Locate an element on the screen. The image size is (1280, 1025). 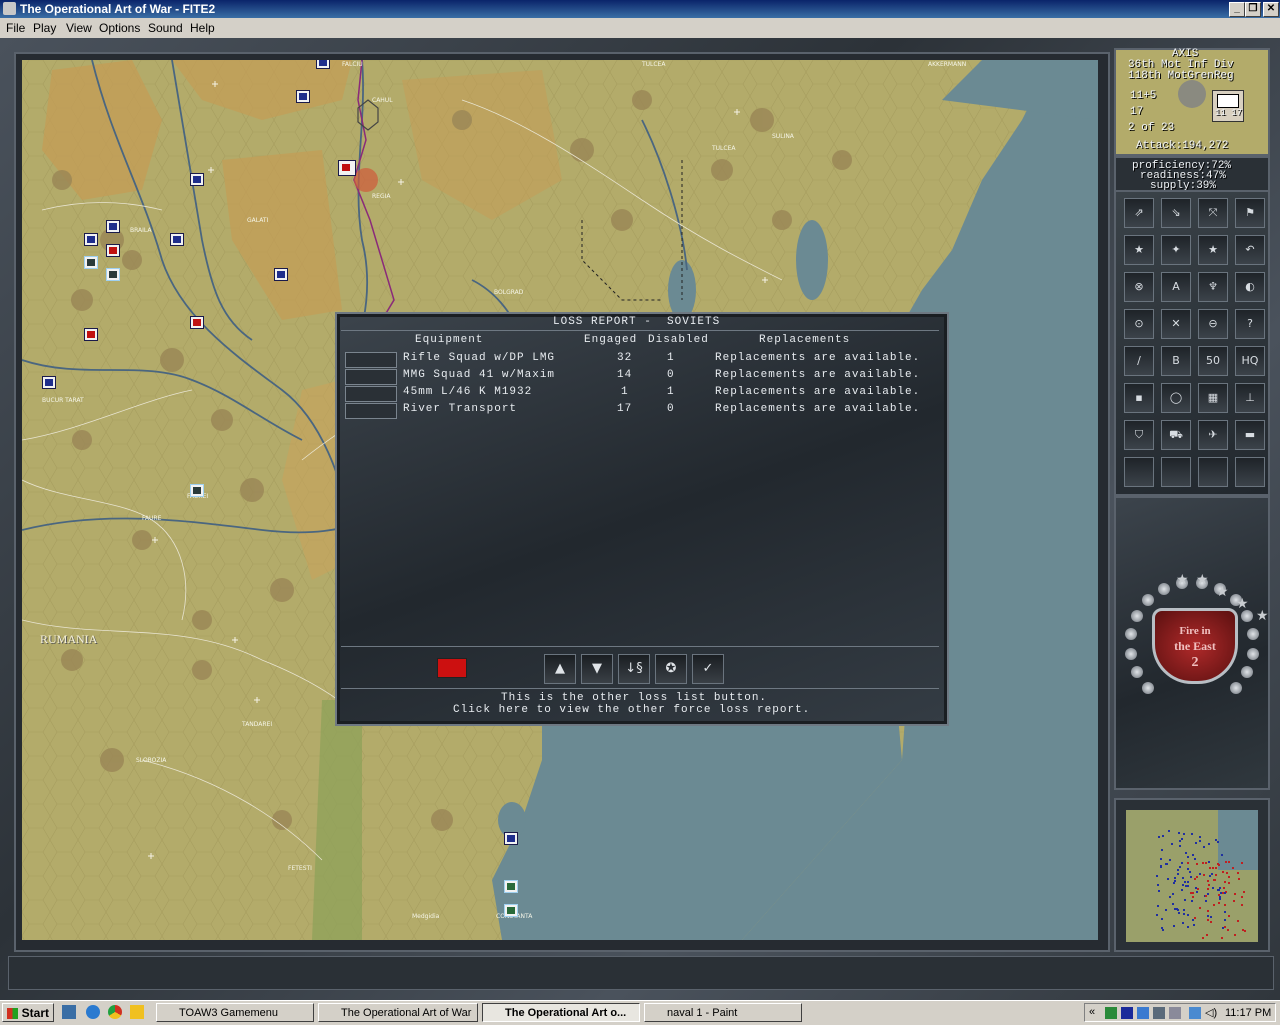
media-icon is located at coordinates (137, 1012).